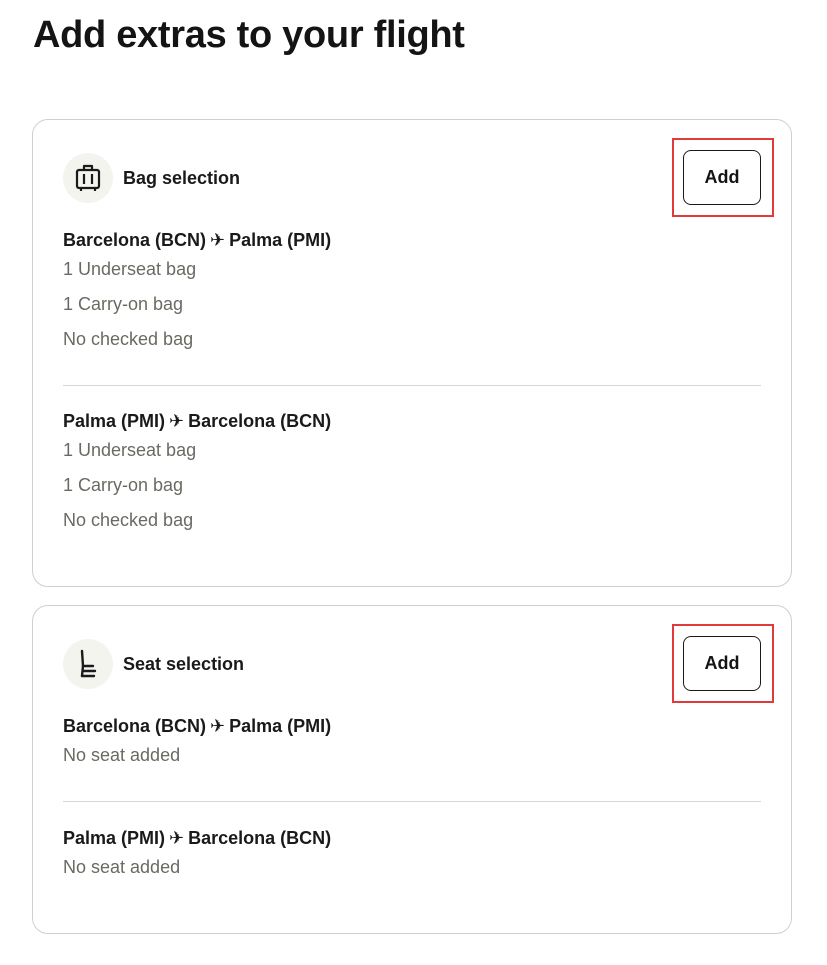 This screenshot has height=965, width=827. Describe the element at coordinates (249, 35) in the screenshot. I see `page-title: Add extras to your flight` at that location.